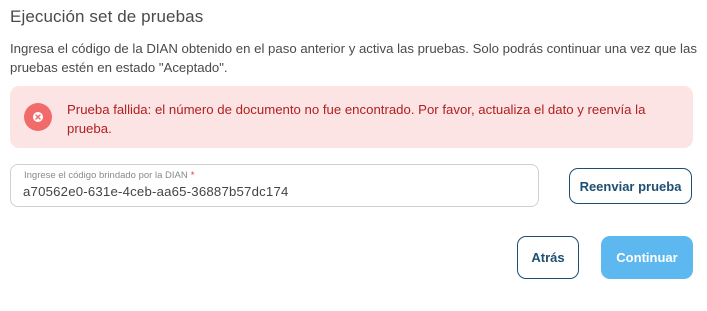 This screenshot has height=311, width=707. I want to click on required-marker: *, so click(192, 175).